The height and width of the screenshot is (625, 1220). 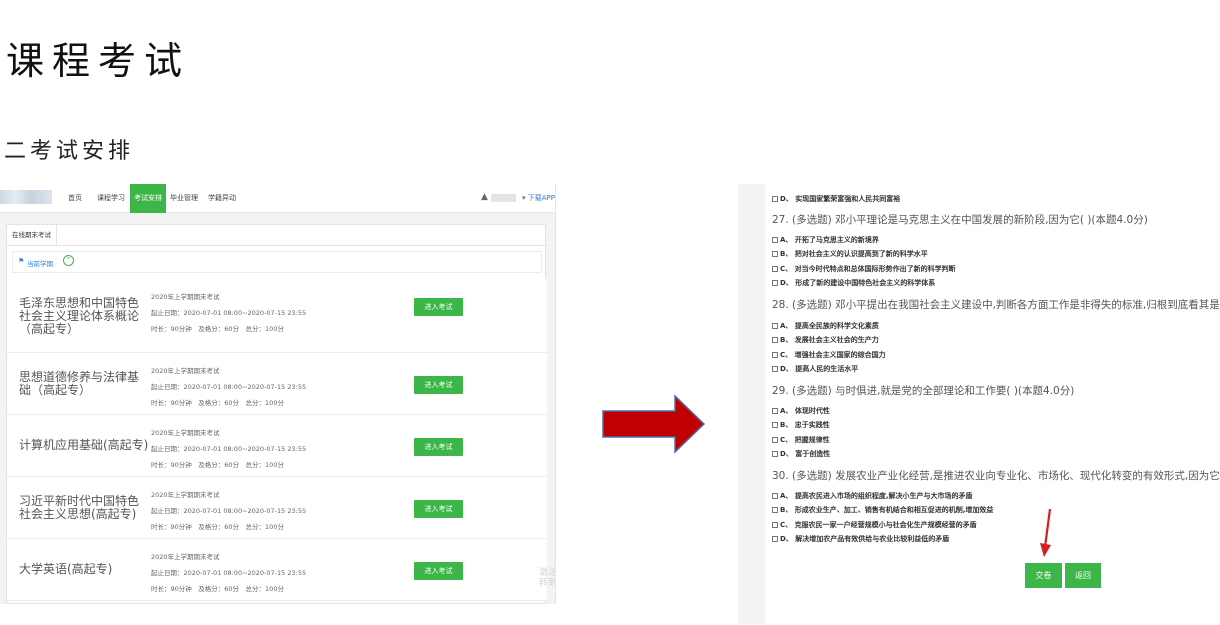 I want to click on back-button: 返回, so click(x=1083, y=575).